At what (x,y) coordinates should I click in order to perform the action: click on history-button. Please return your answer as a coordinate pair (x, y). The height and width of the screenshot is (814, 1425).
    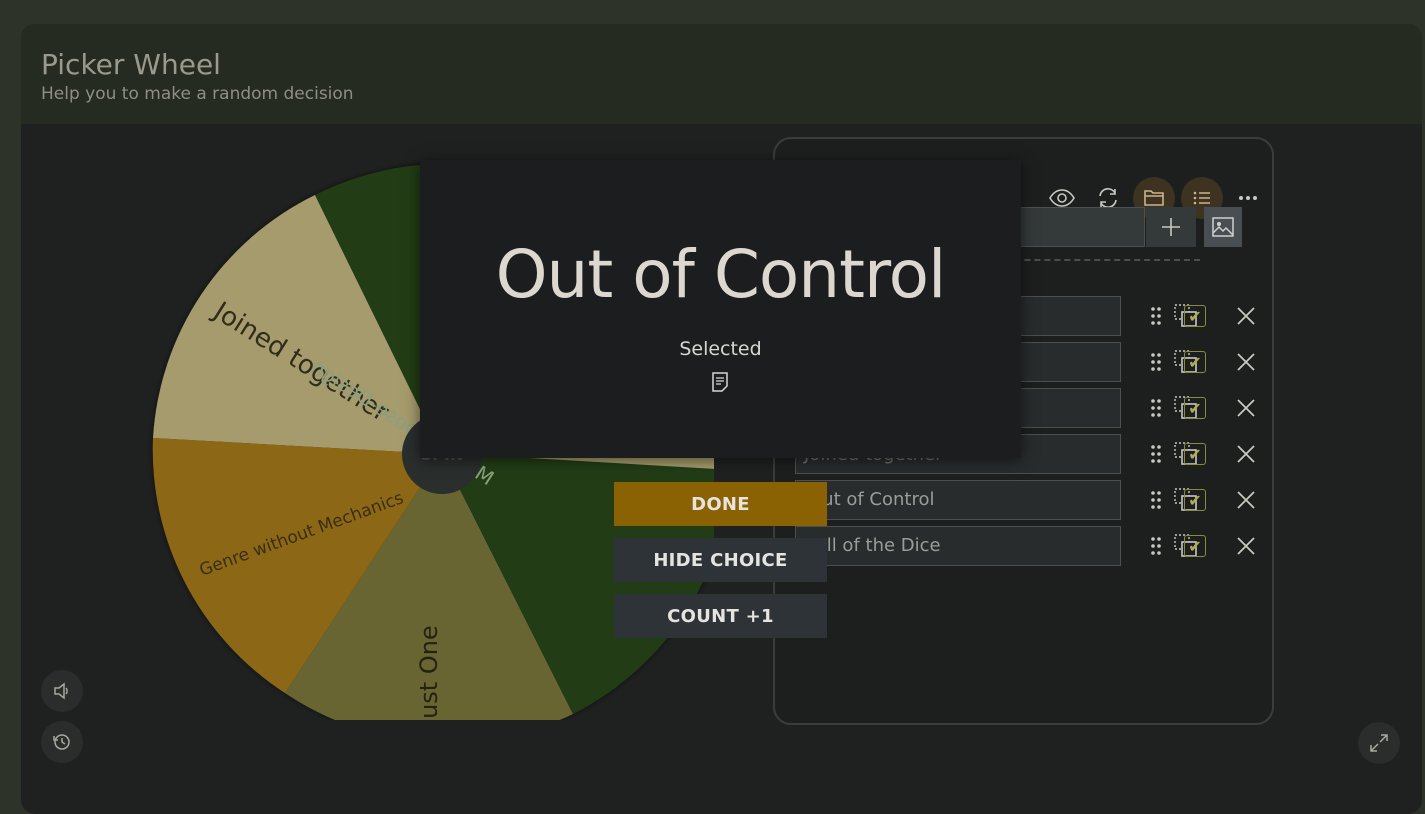
    Looking at the image, I should click on (62, 742).